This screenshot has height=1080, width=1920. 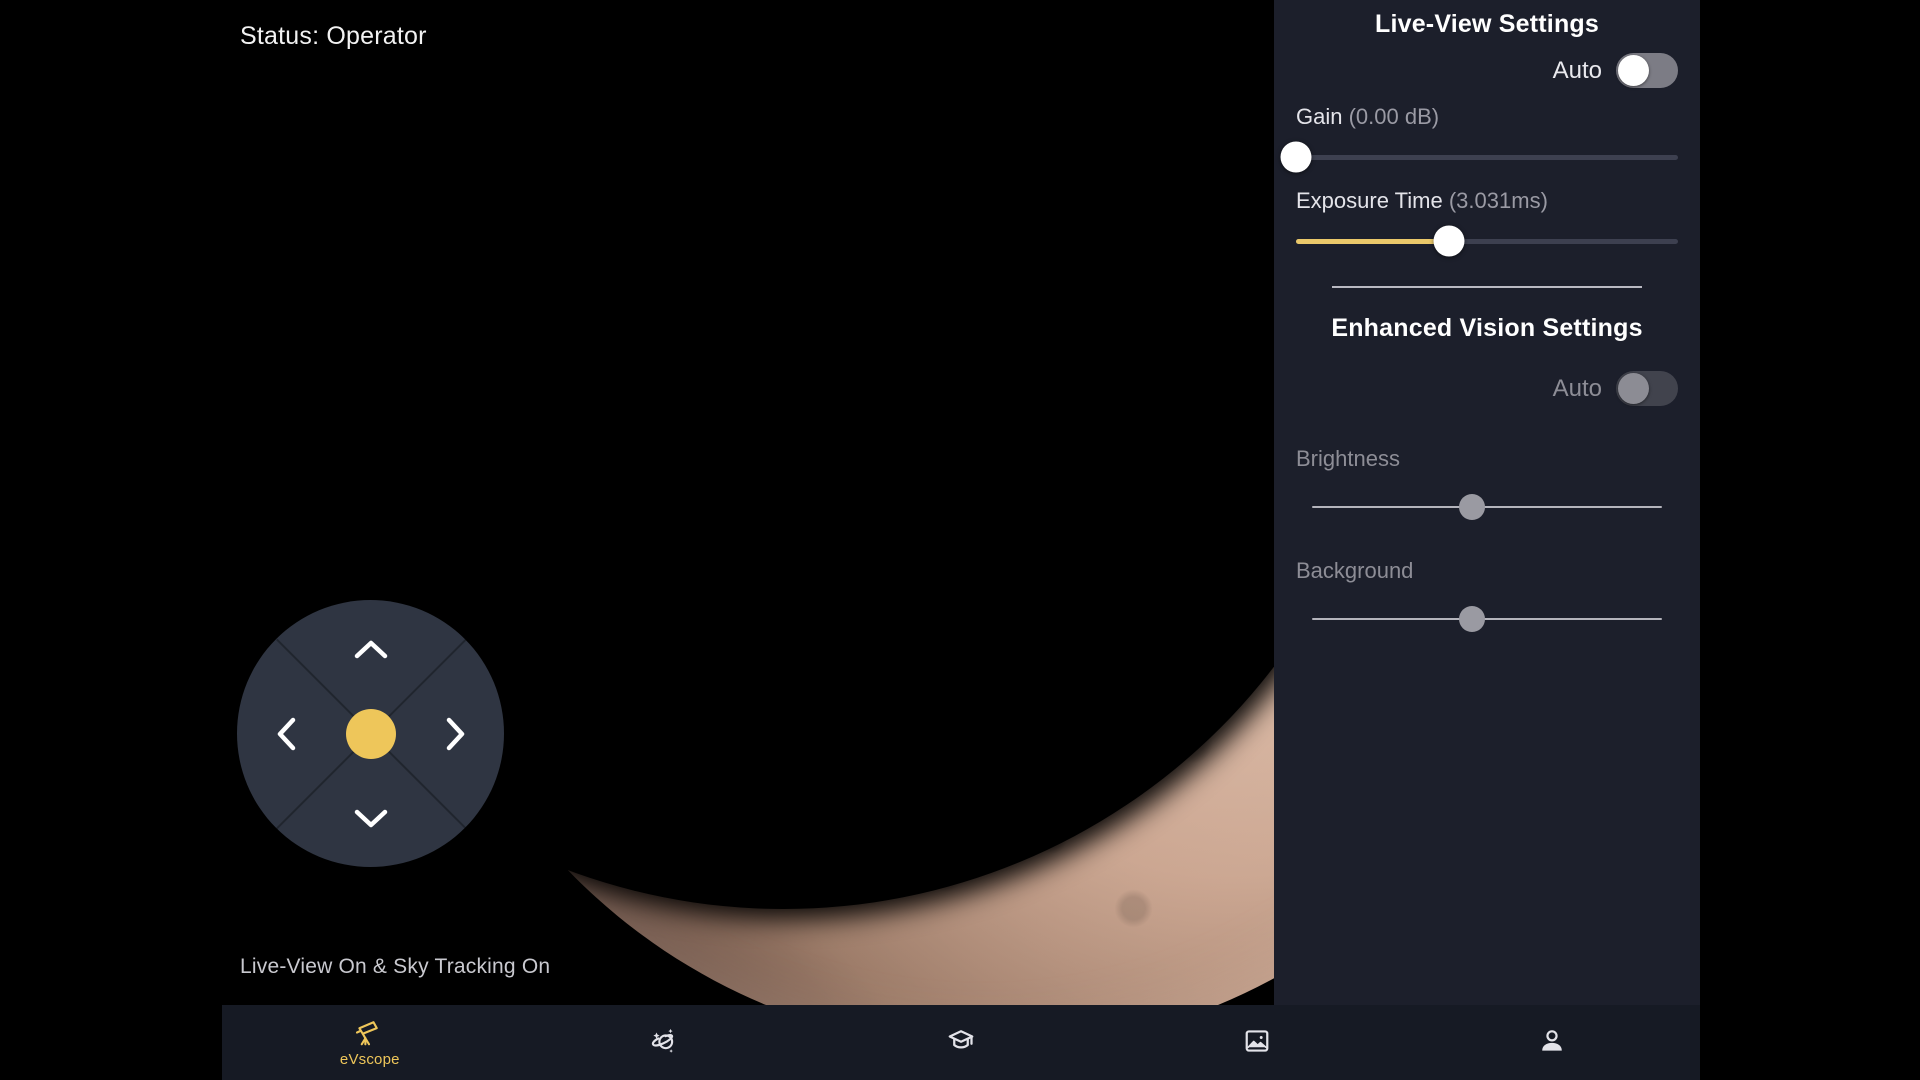 I want to click on gallery-image-icon, so click(x=1257, y=1041).